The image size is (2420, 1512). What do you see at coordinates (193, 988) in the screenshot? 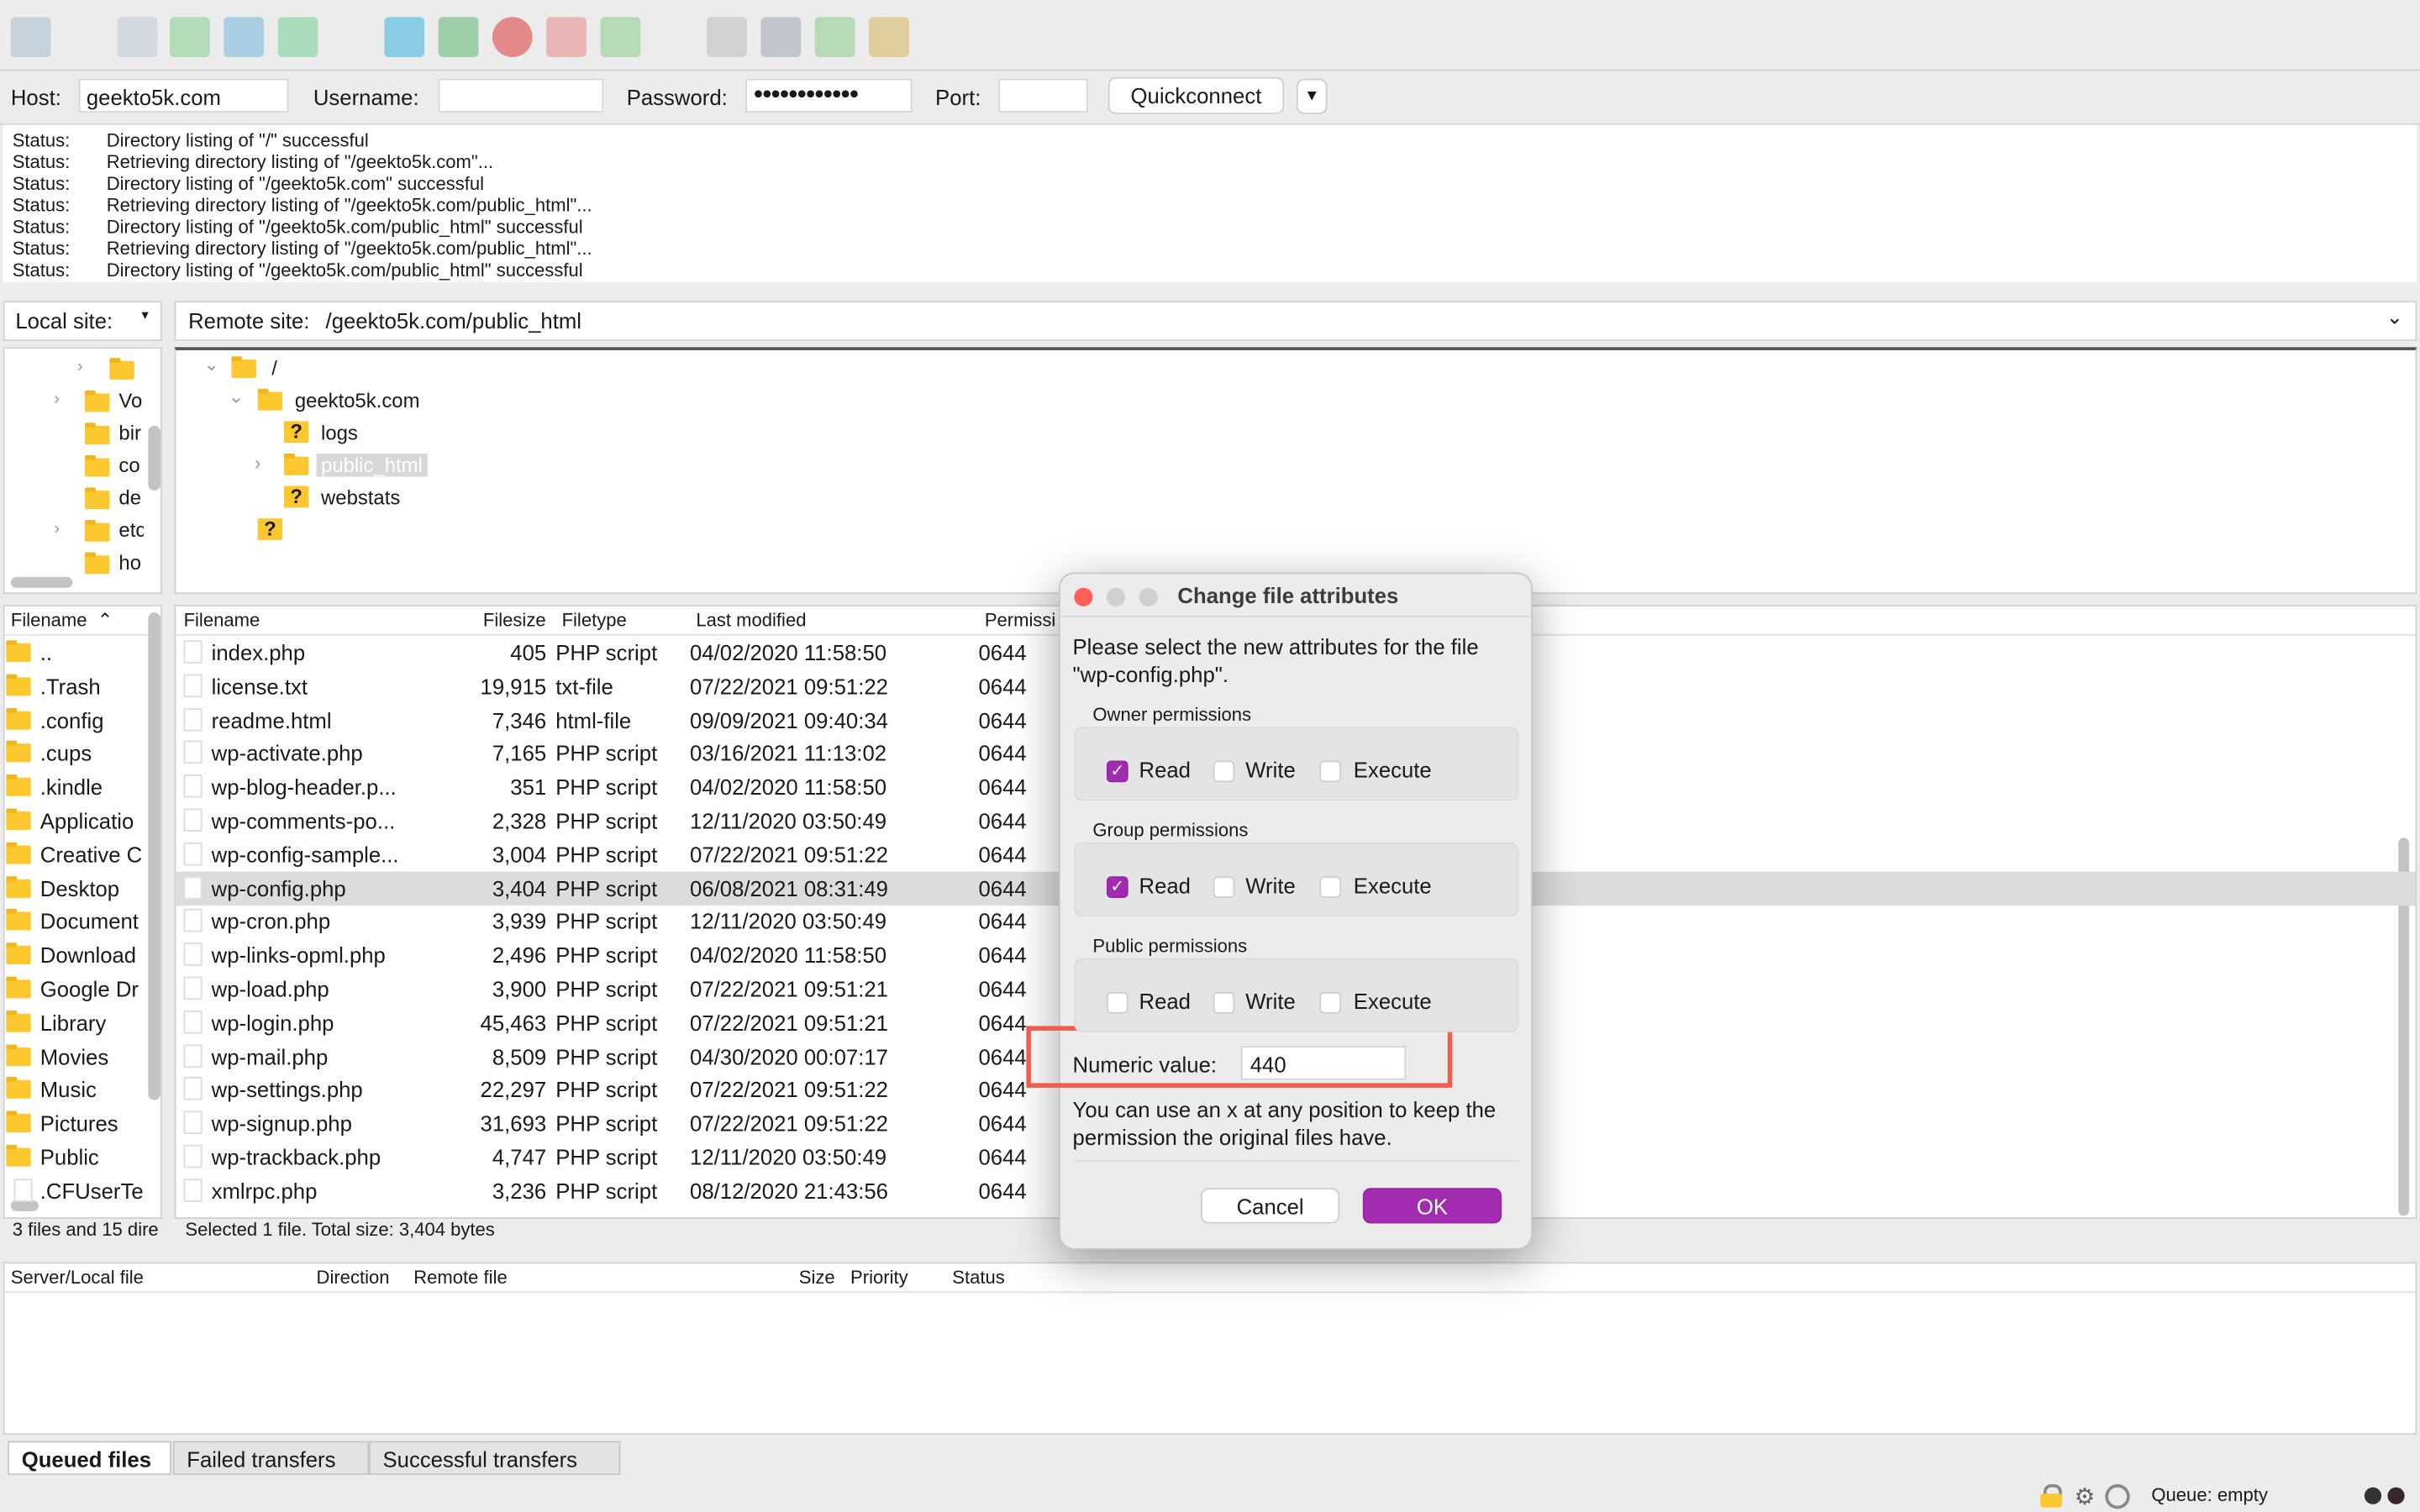
I see `file-icon` at bounding box center [193, 988].